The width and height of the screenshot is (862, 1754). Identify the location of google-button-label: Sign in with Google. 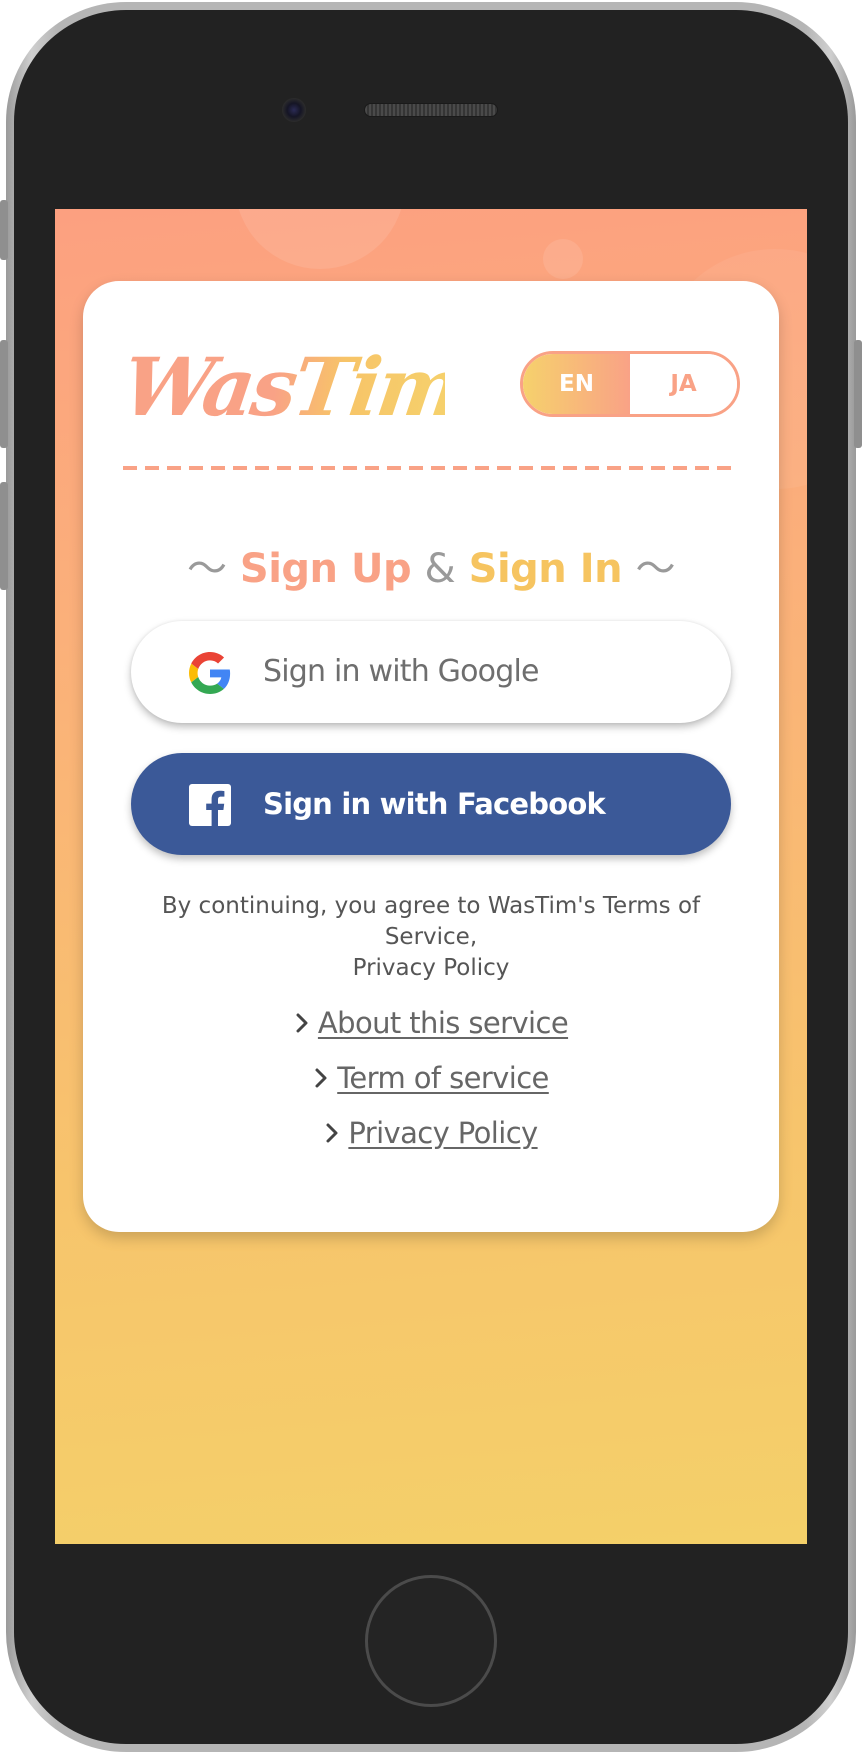
(401, 671).